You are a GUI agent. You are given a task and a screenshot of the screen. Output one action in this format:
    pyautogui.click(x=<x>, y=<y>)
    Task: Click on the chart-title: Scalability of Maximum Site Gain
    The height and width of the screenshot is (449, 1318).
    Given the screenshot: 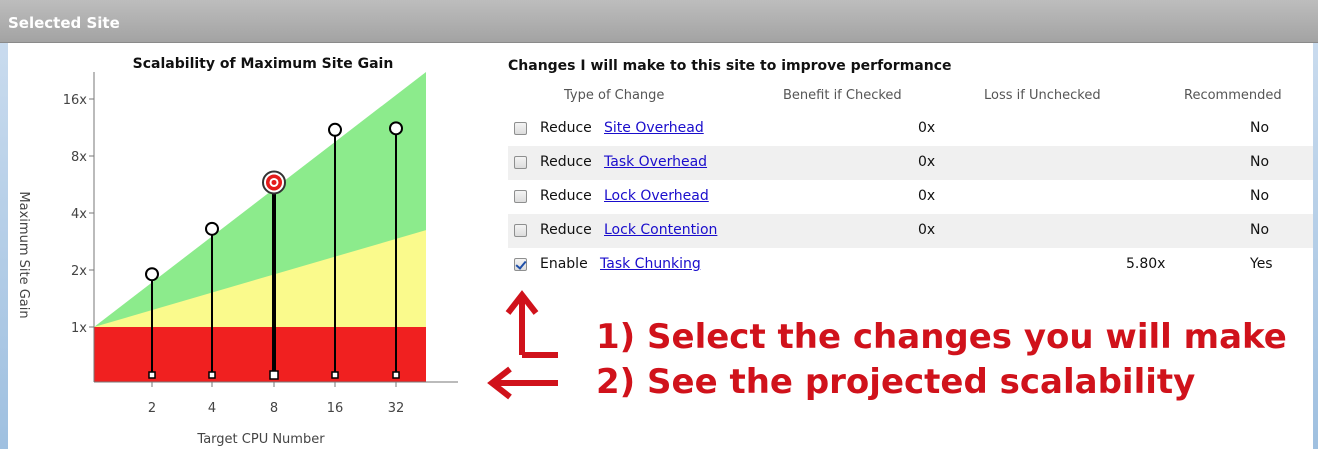 What is the action you would take?
    pyautogui.click(x=263, y=64)
    